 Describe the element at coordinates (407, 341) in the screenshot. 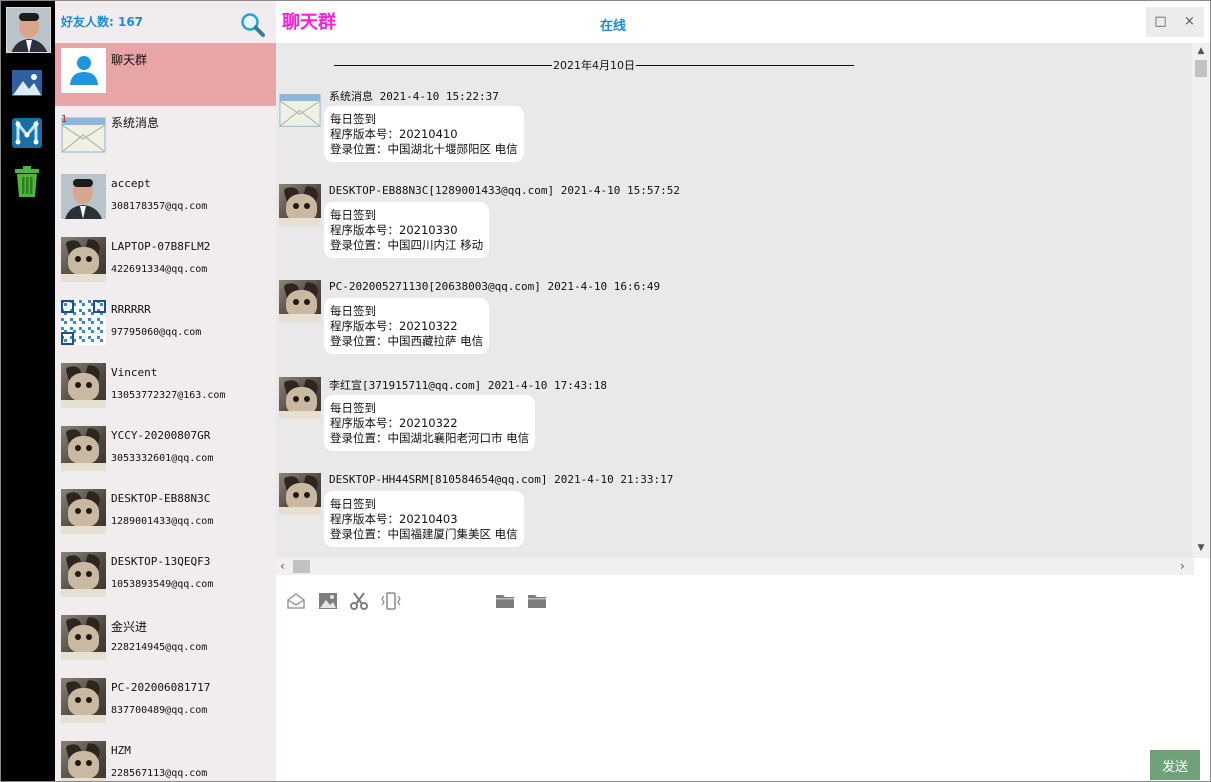

I see `message-line: 登录位置：中国西藏拉萨 电信` at that location.